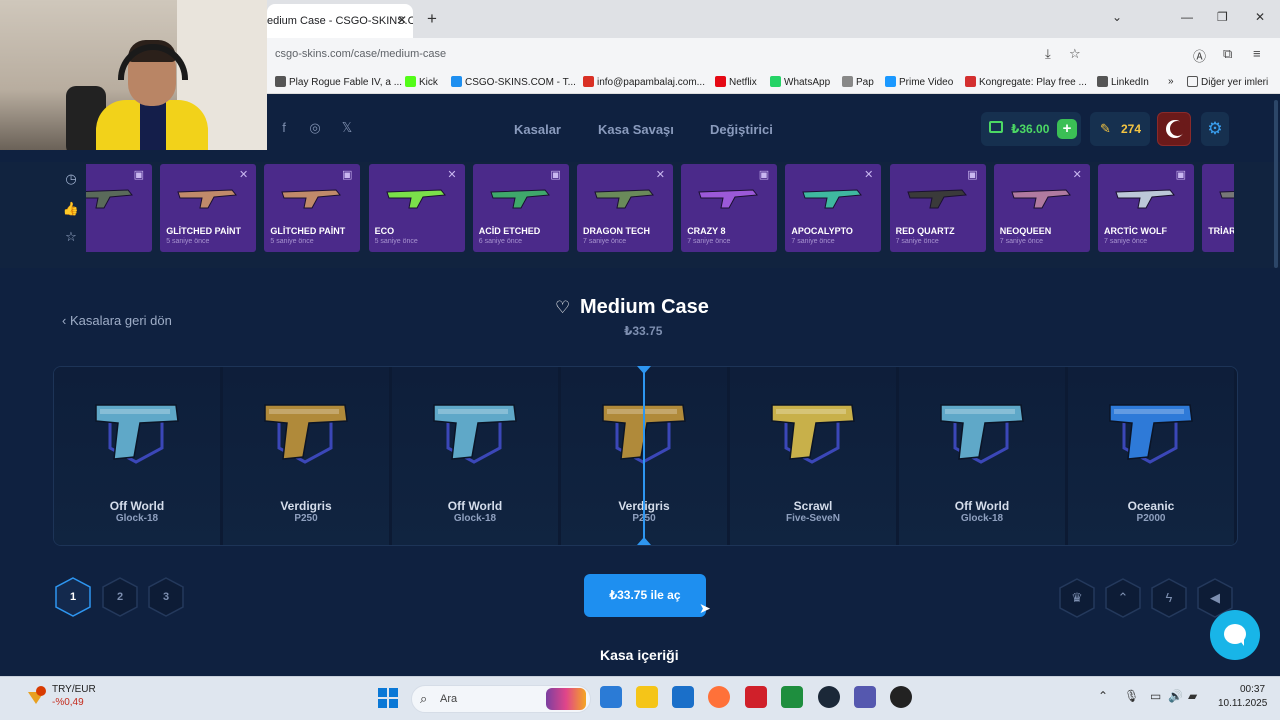 The width and height of the screenshot is (1280, 720). I want to click on favorite-heart-icon: ♡, so click(562, 308).